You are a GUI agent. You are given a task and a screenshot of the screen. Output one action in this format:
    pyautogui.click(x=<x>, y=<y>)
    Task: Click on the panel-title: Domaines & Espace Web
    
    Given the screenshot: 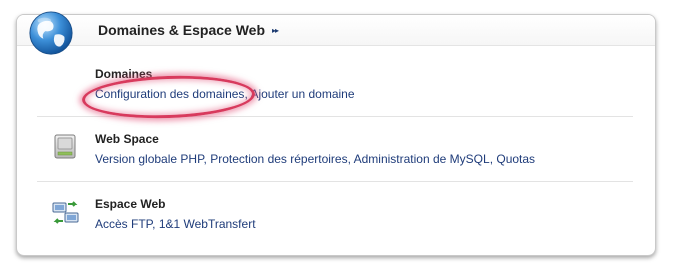 What is the action you would take?
    pyautogui.click(x=182, y=30)
    